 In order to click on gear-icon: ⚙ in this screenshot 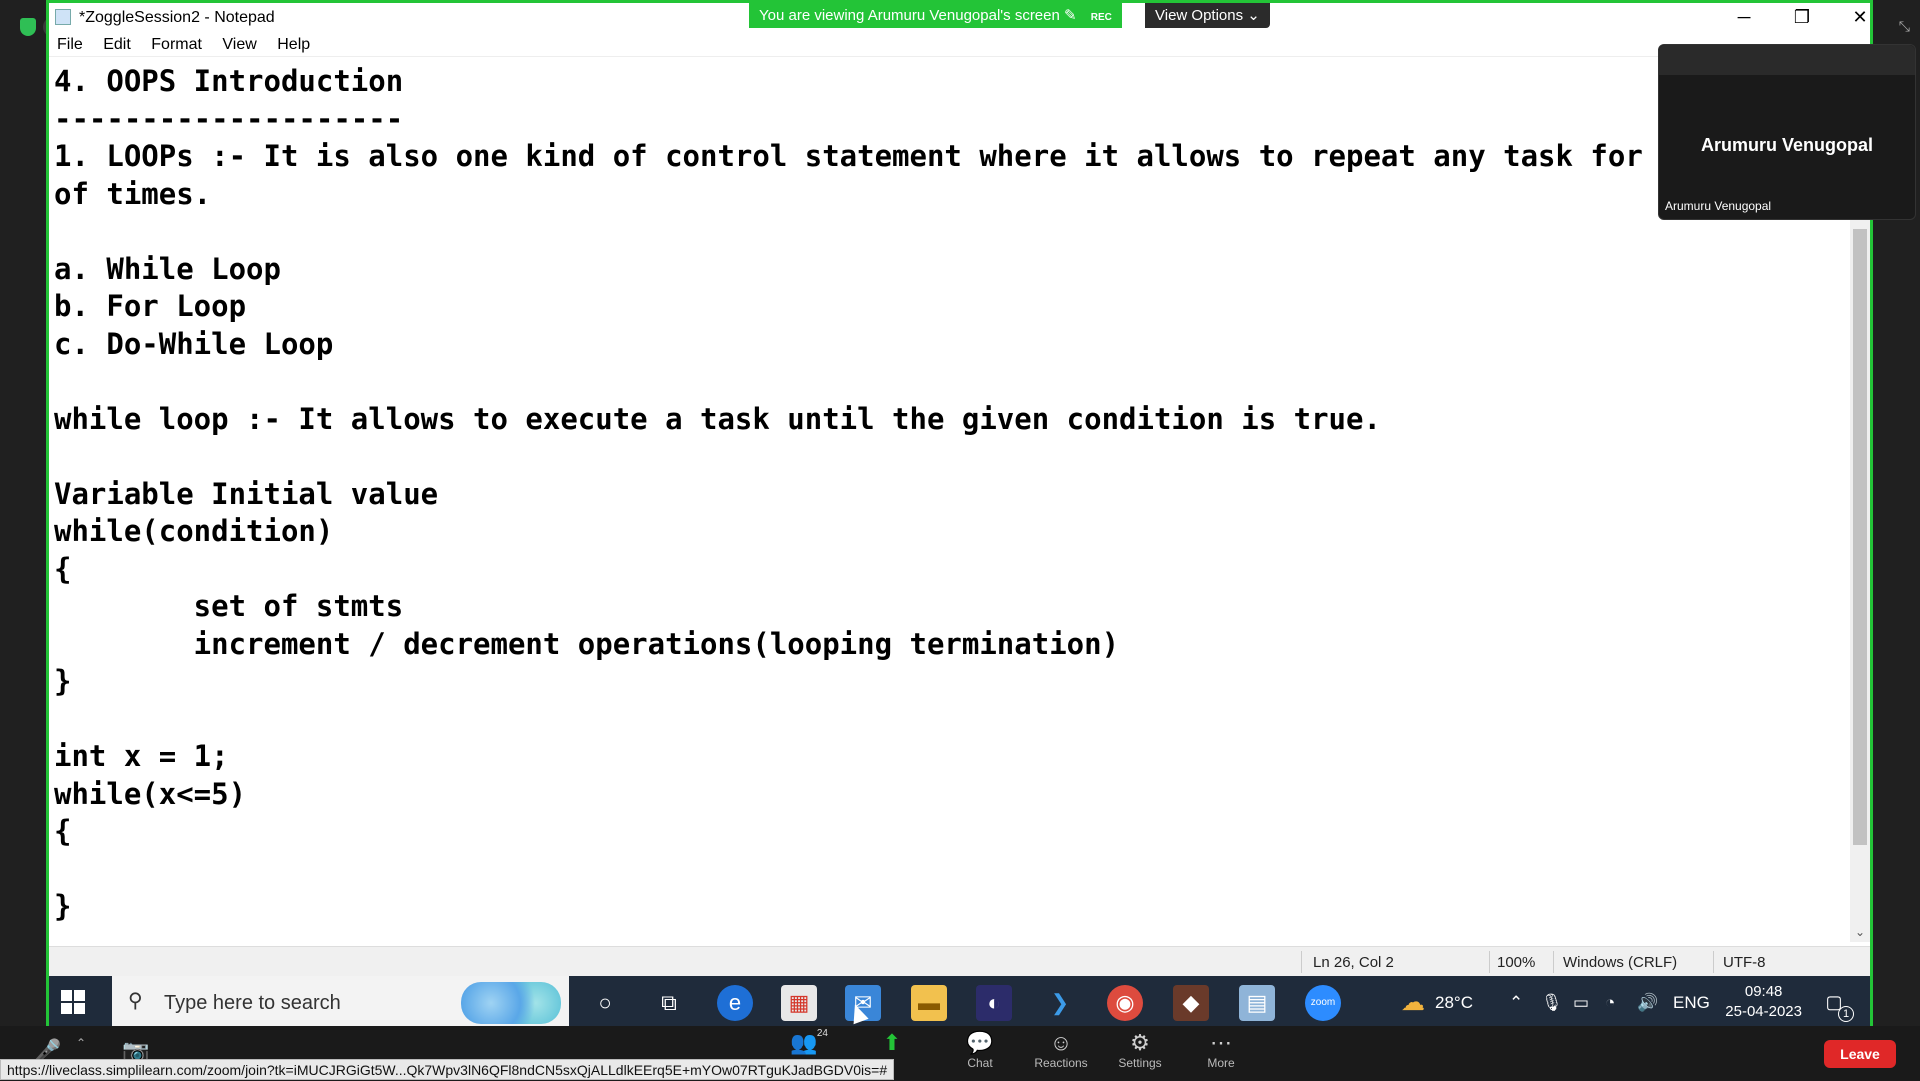, I will do `click(1140, 1042)`.